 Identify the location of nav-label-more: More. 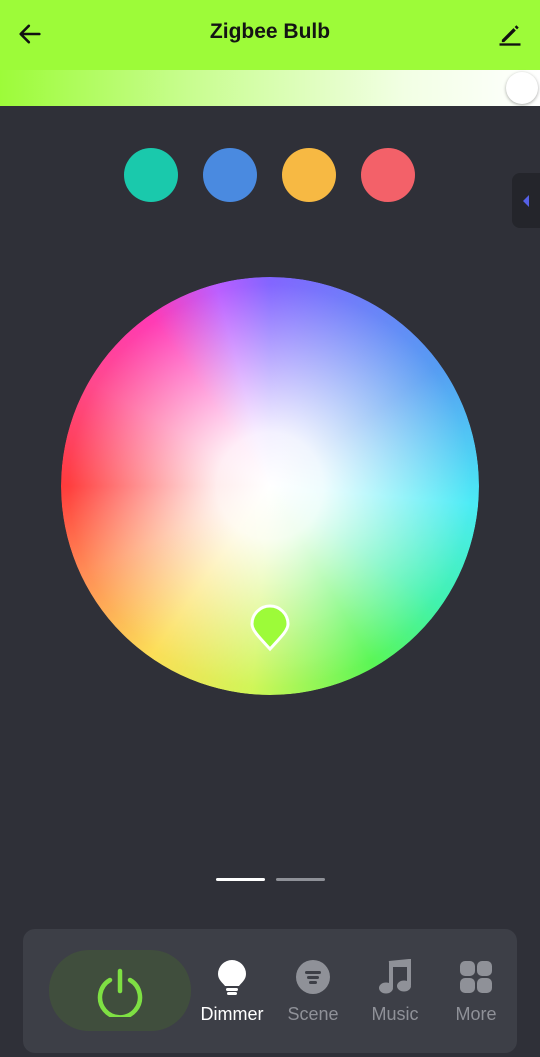
(476, 1014).